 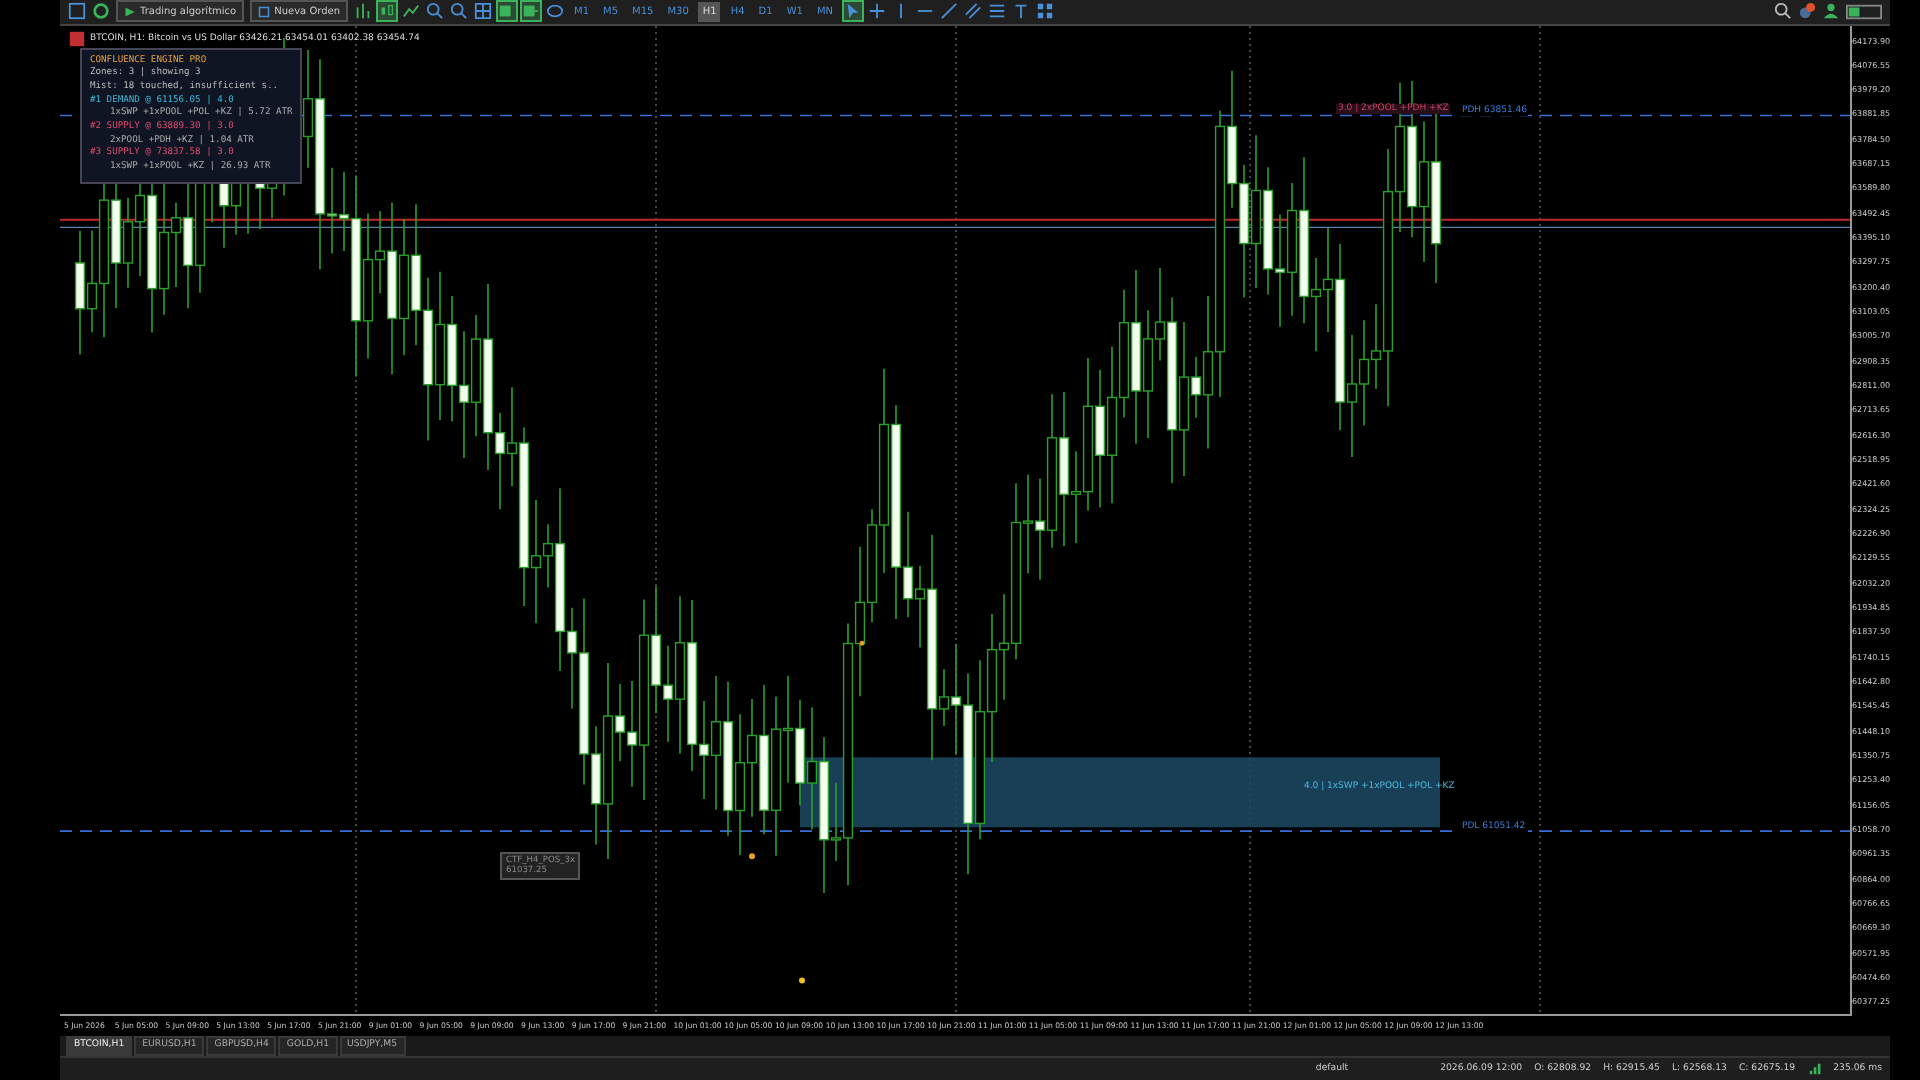 I want to click on connection-icon, so click(x=1814, y=1068).